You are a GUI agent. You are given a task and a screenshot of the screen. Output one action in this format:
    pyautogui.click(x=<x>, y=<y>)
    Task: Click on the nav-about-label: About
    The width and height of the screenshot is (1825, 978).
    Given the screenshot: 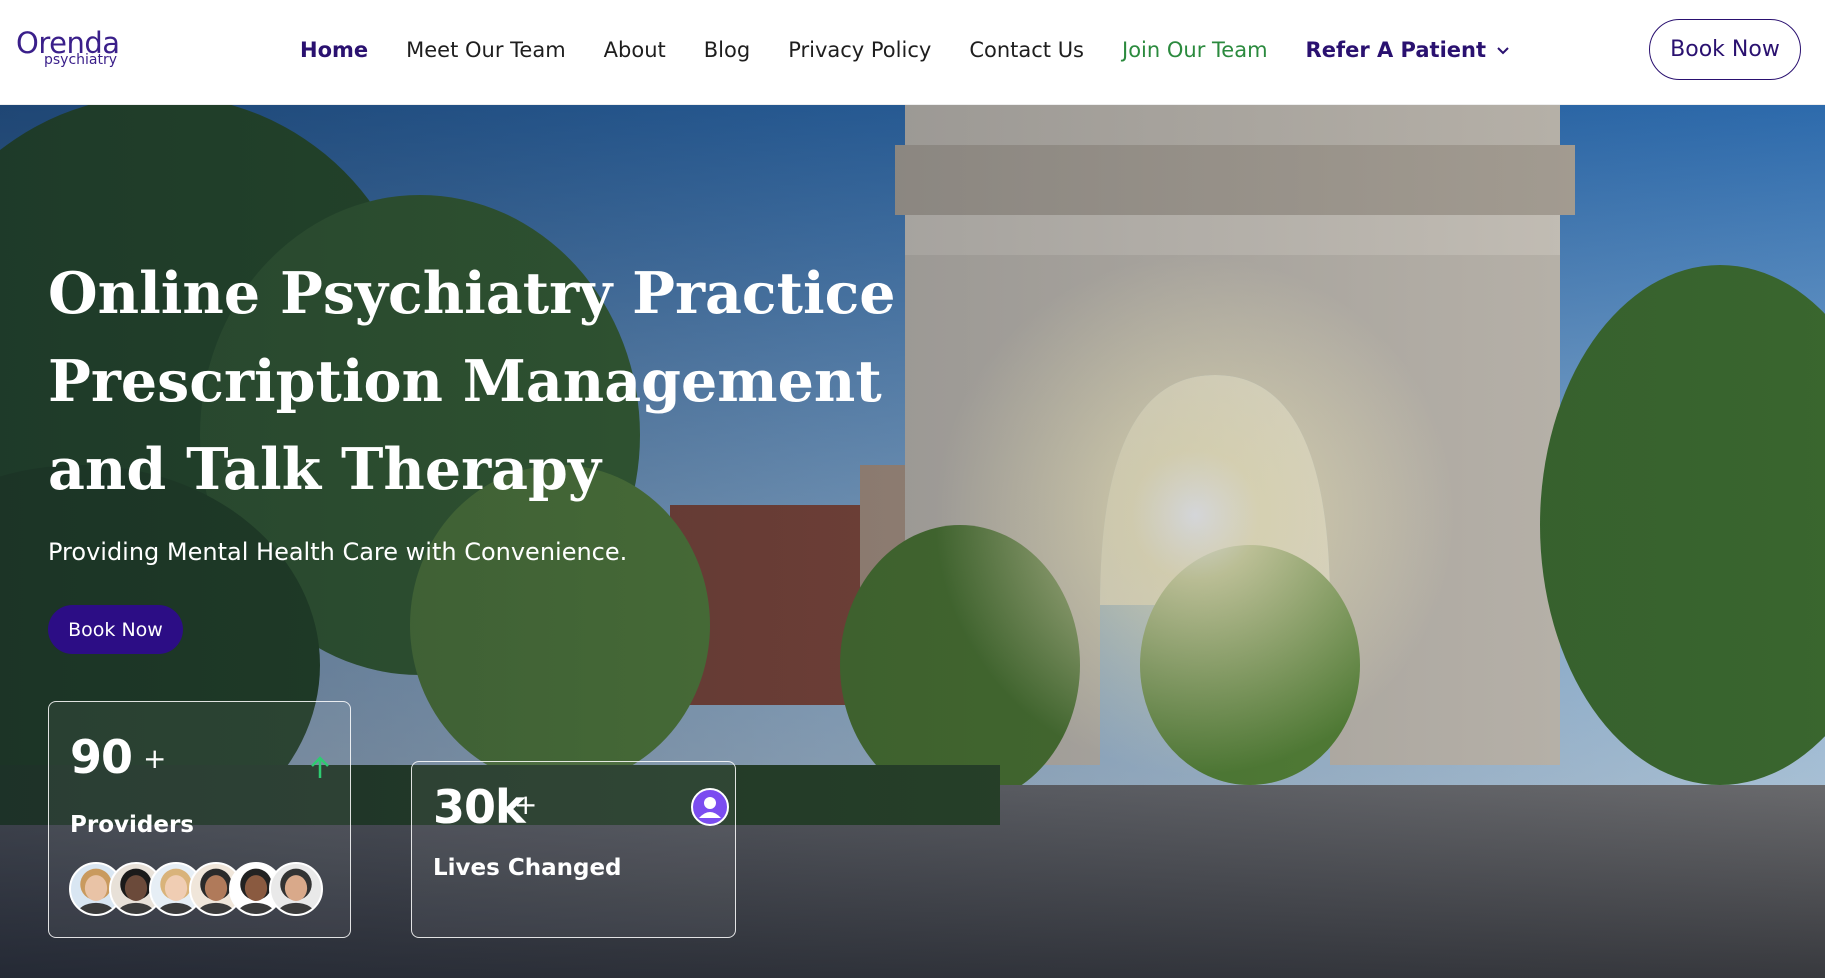 What is the action you would take?
    pyautogui.click(x=634, y=50)
    